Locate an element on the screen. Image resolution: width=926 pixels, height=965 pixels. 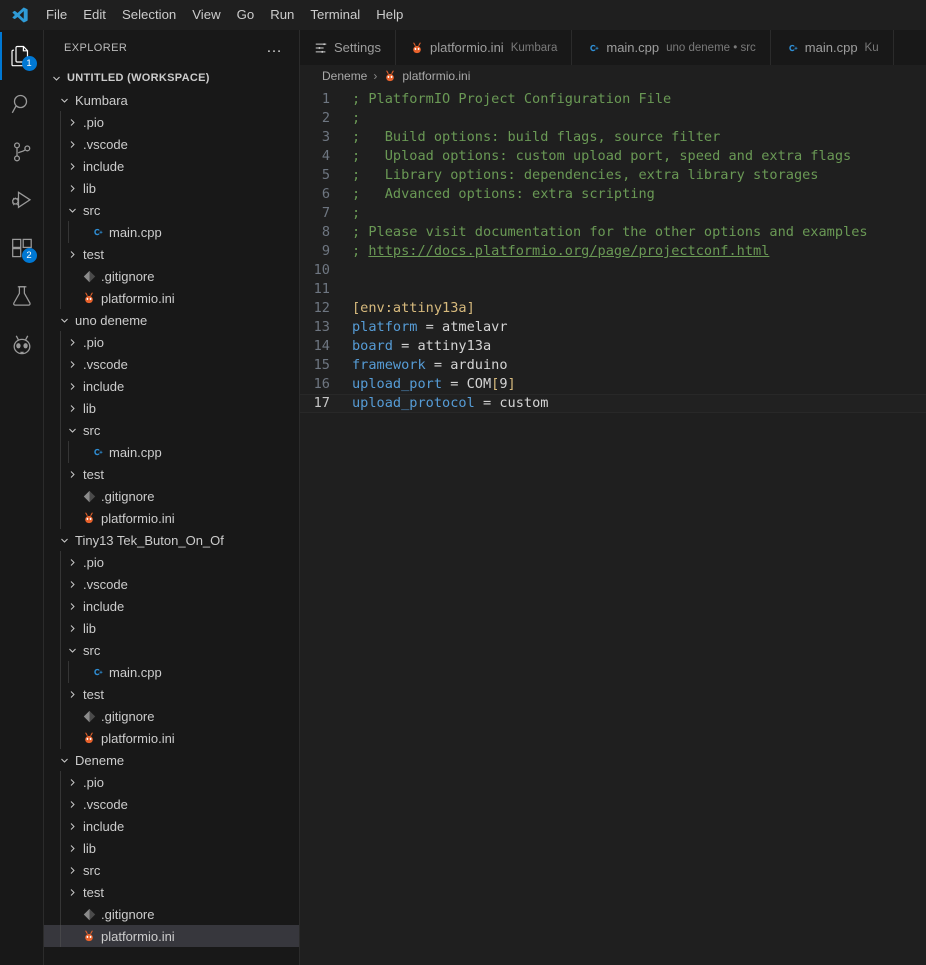
tree-item-untitled-workspace: UNTITLED (WORKSPACE) is located at coordinates (171, 78).